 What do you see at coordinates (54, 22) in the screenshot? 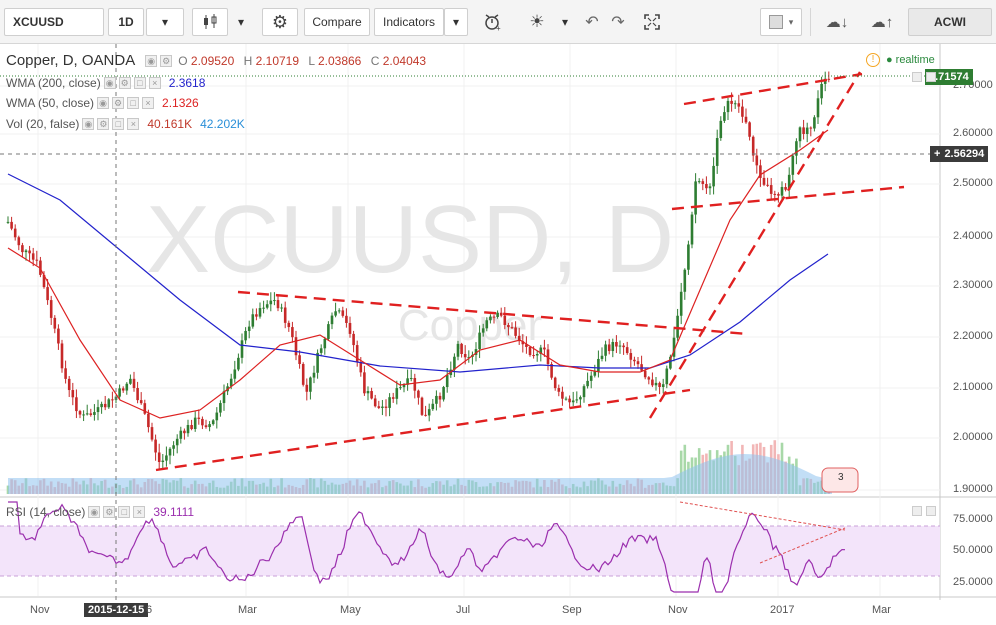
I see `symbol-input: XCUUSD` at bounding box center [54, 22].